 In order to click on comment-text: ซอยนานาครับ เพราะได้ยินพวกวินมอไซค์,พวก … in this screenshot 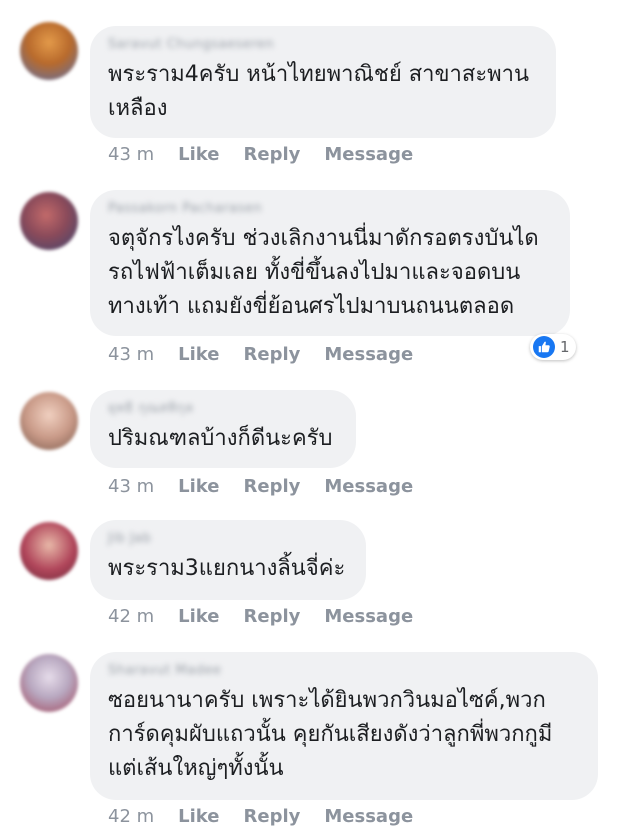, I will do `click(330, 734)`.